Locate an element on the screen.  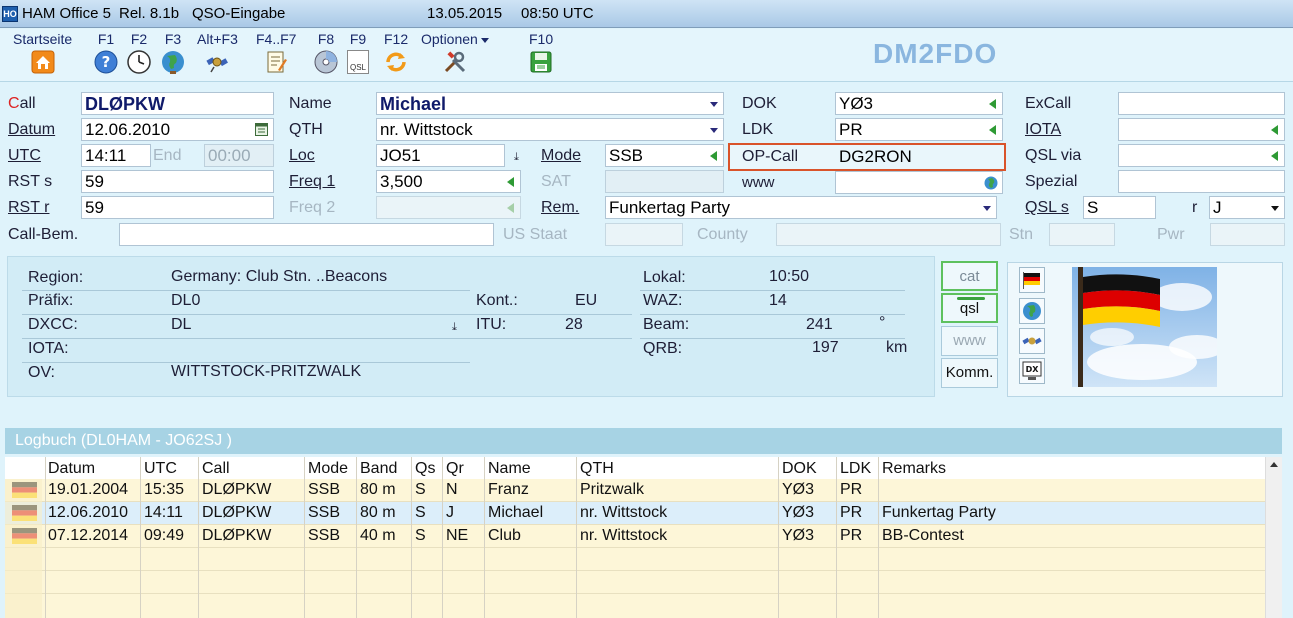
cell-mode: SSB is located at coordinates (324, 489).